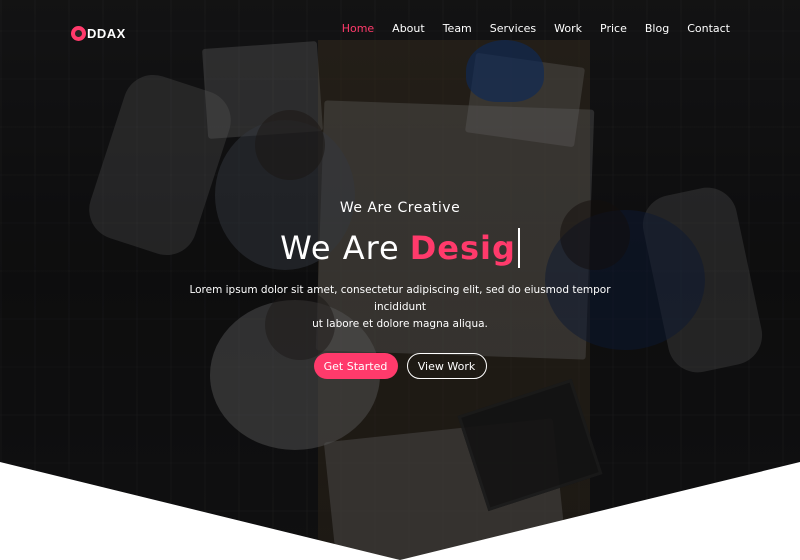  I want to click on nav-item-team: Team, so click(457, 28).